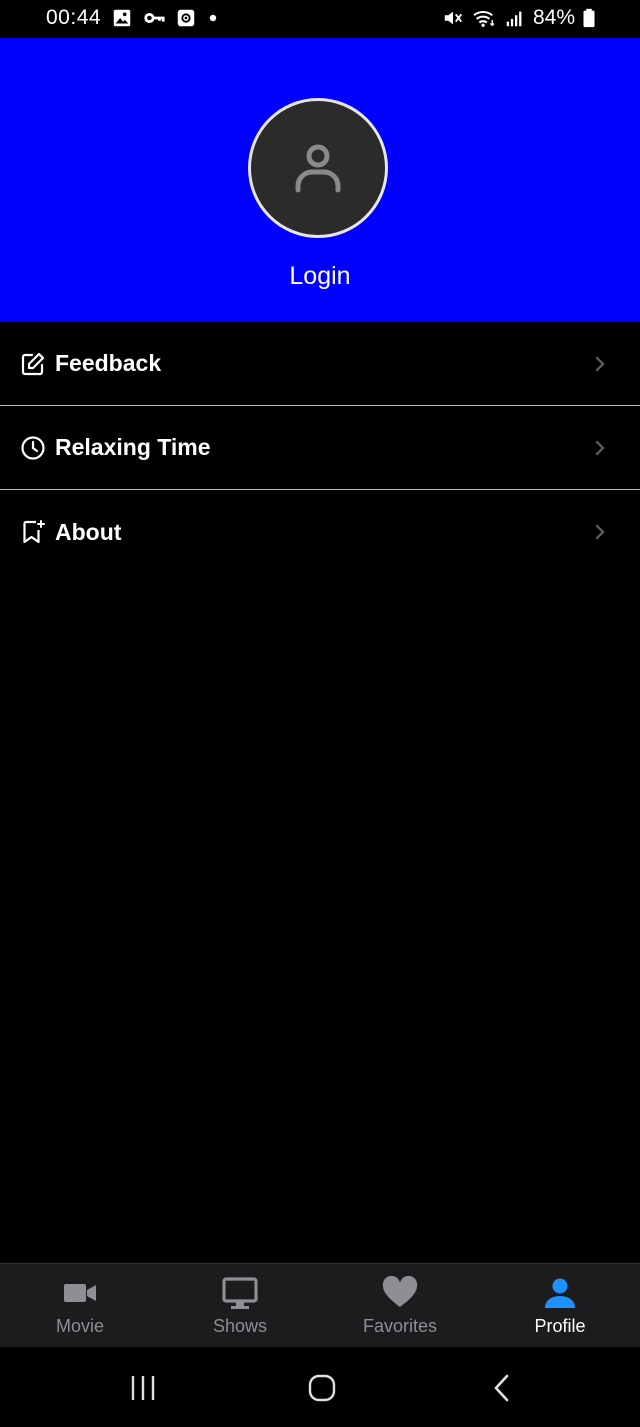  I want to click on screen-record-icon, so click(186, 18).